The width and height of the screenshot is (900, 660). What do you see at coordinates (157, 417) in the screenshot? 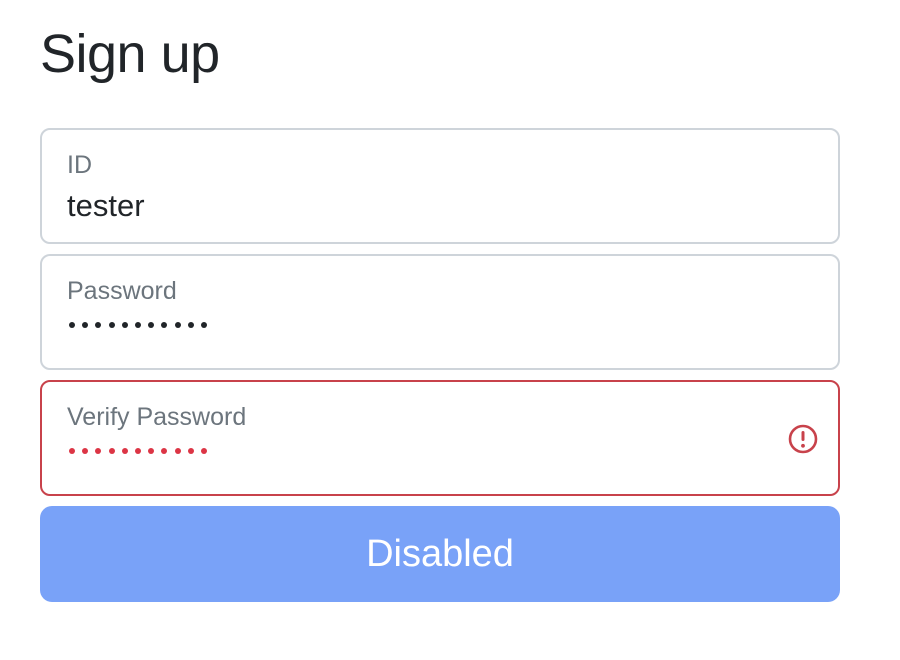
I see `verify-password-field-label: Verify Password` at bounding box center [157, 417].